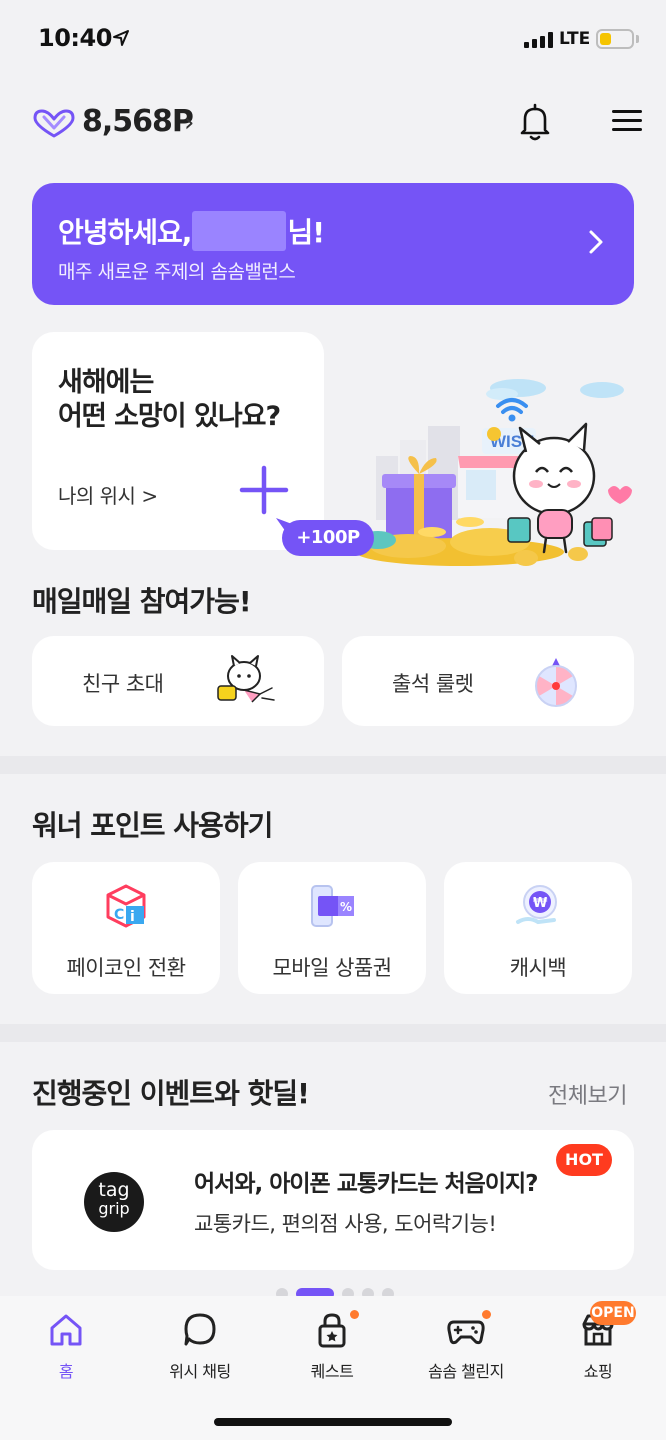 This screenshot has width=666, height=1440. I want to click on greeting-banner: 안녕하세요, 님! 매주 새로운 주제의 솜솜밸런스, so click(333, 244).